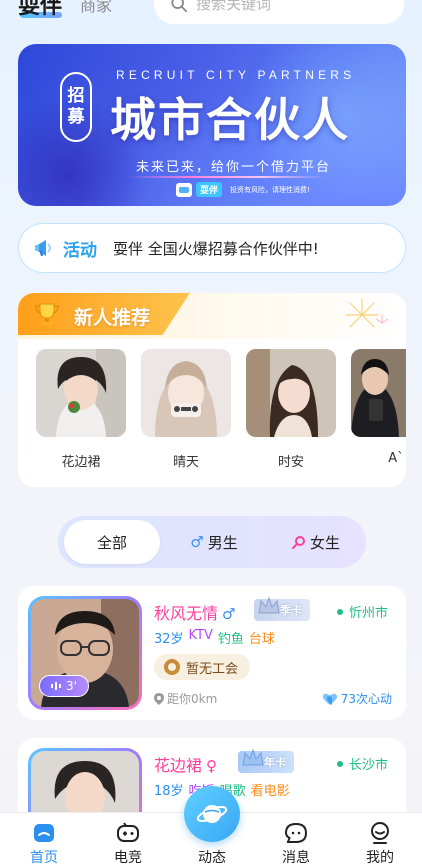 The image size is (422, 868). Describe the element at coordinates (236, 75) in the screenshot. I see `banner-english-text: RECRUIT CITY PARTNERS` at that location.